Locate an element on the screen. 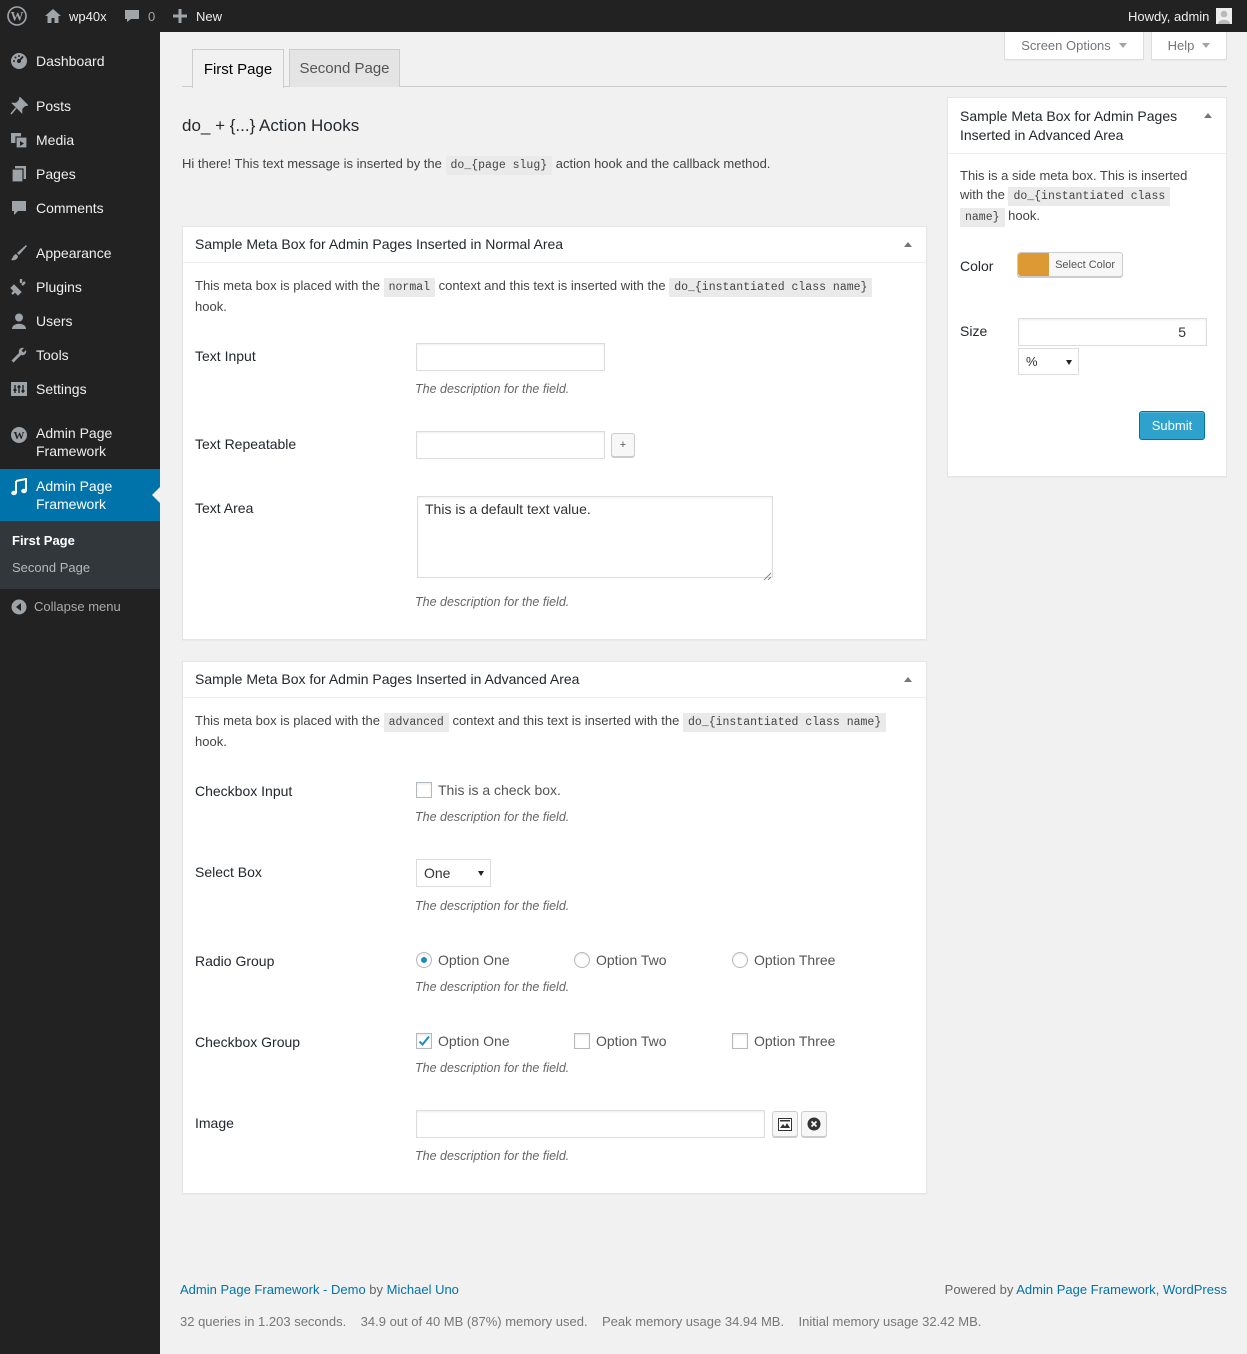 This screenshot has height=1354, width=1247. admin-bar: W wp40x 0 New Howdy, admin is located at coordinates (623, 16).